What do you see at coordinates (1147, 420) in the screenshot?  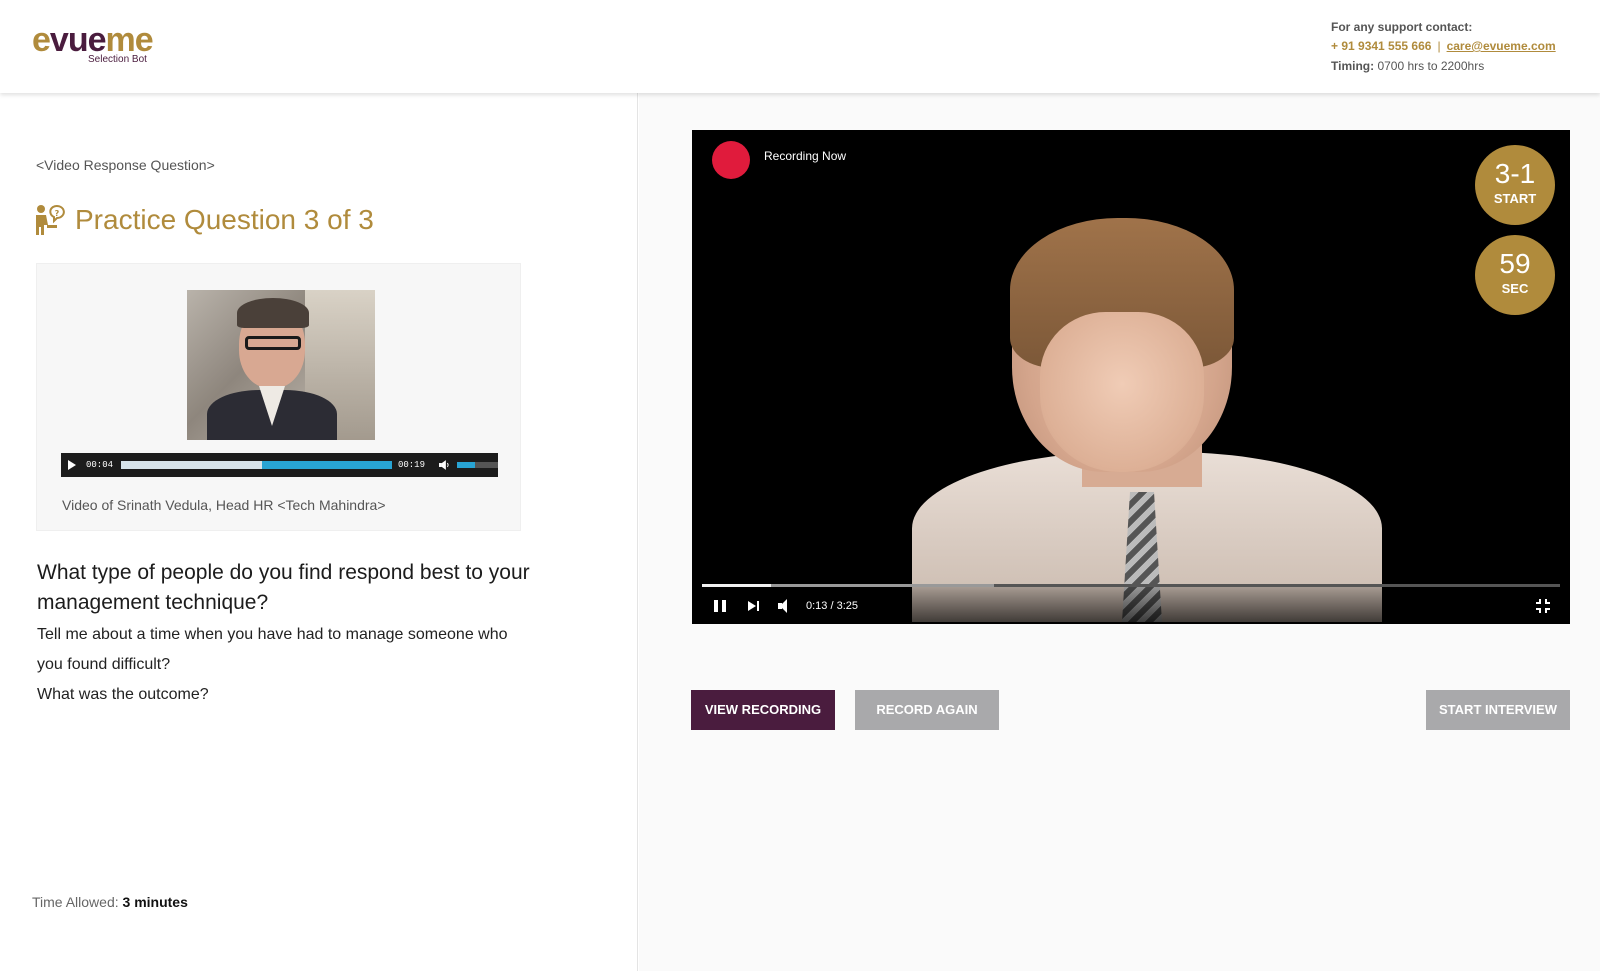 I see `candidate-video-feed` at bounding box center [1147, 420].